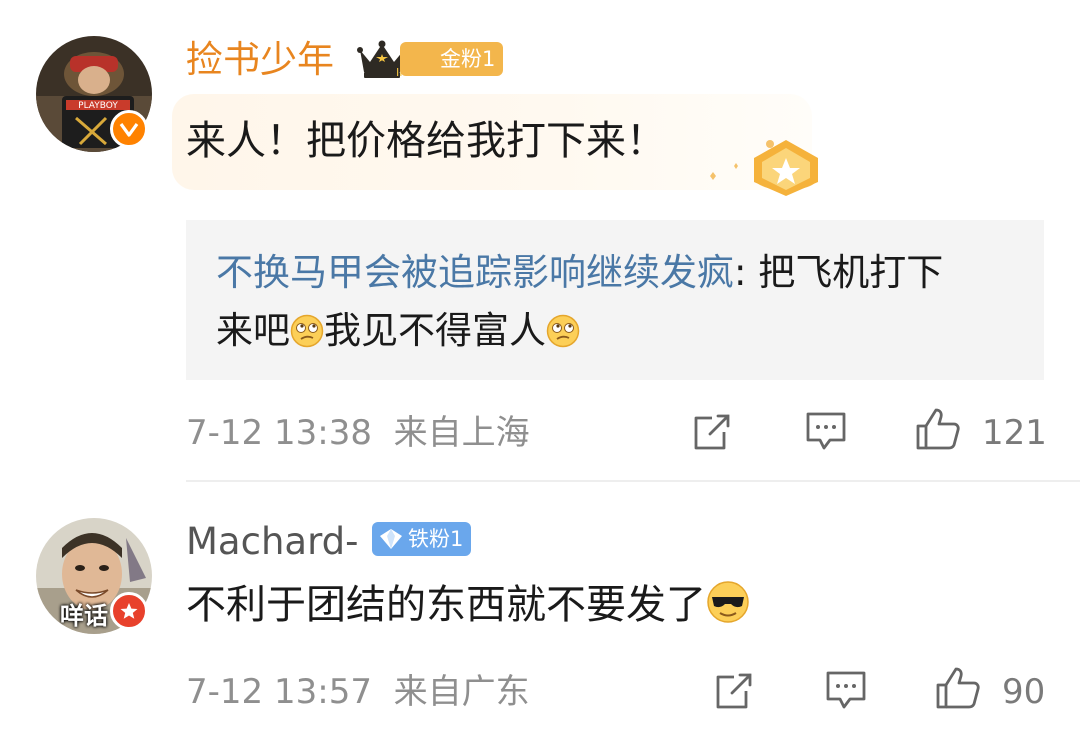 Image resolution: width=1080 pixels, height=742 pixels. What do you see at coordinates (1024, 692) in the screenshot?
I see `like-count: 90` at bounding box center [1024, 692].